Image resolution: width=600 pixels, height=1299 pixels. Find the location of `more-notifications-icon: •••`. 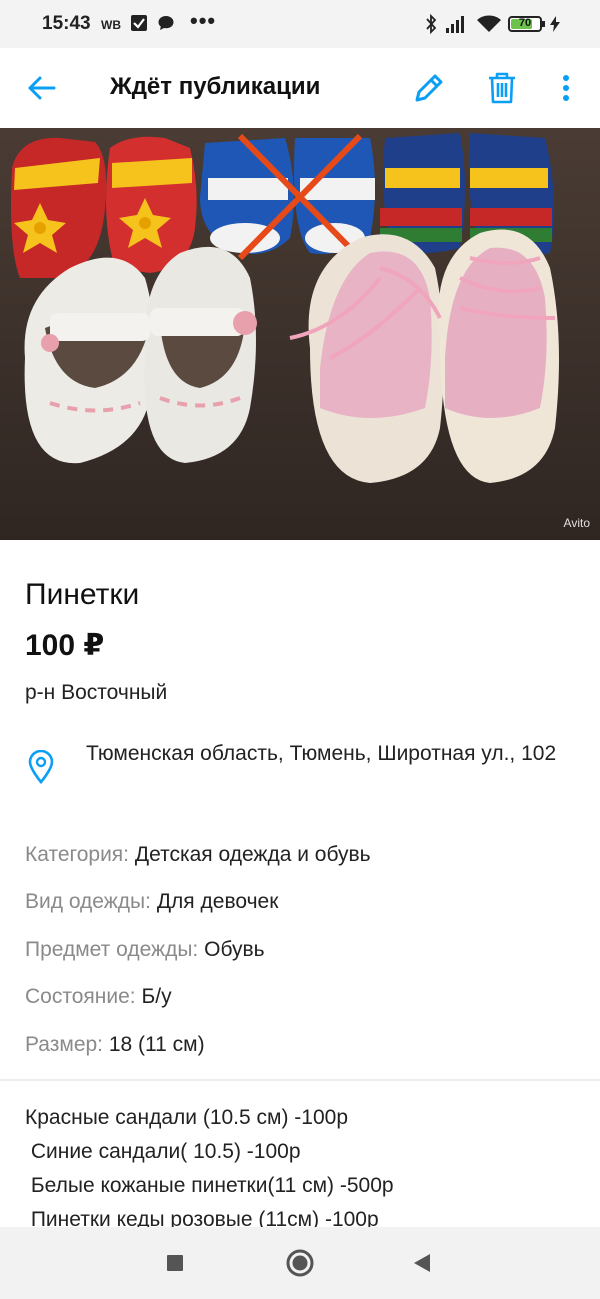

more-notifications-icon: ••• is located at coordinates (203, 20).